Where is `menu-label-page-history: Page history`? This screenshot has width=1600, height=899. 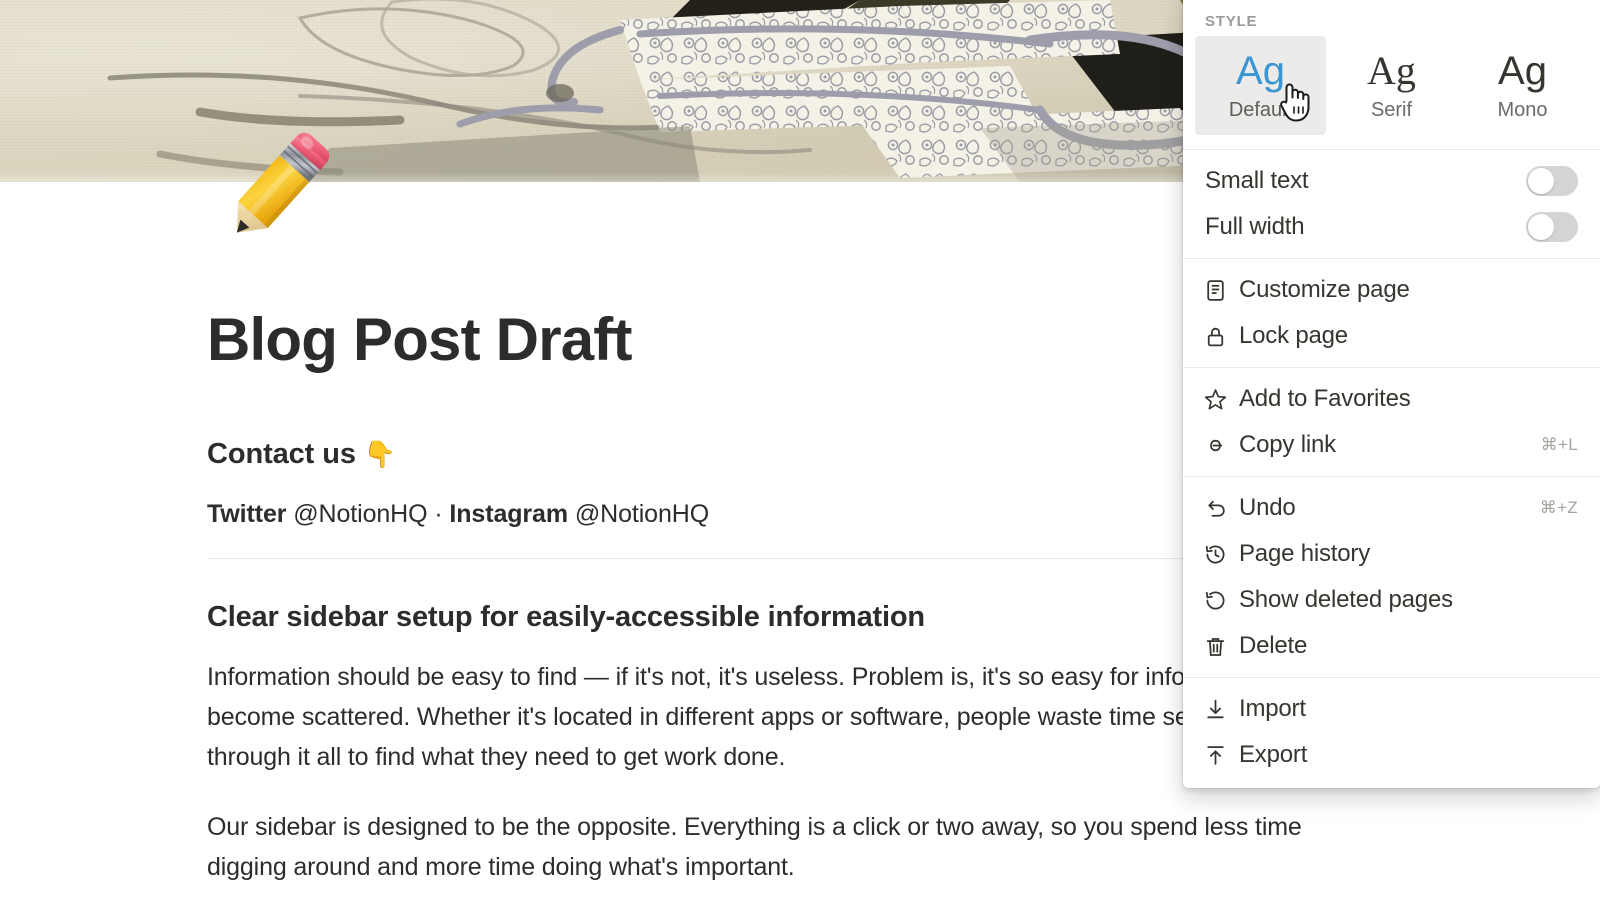 menu-label-page-history: Page history is located at coordinates (1305, 553).